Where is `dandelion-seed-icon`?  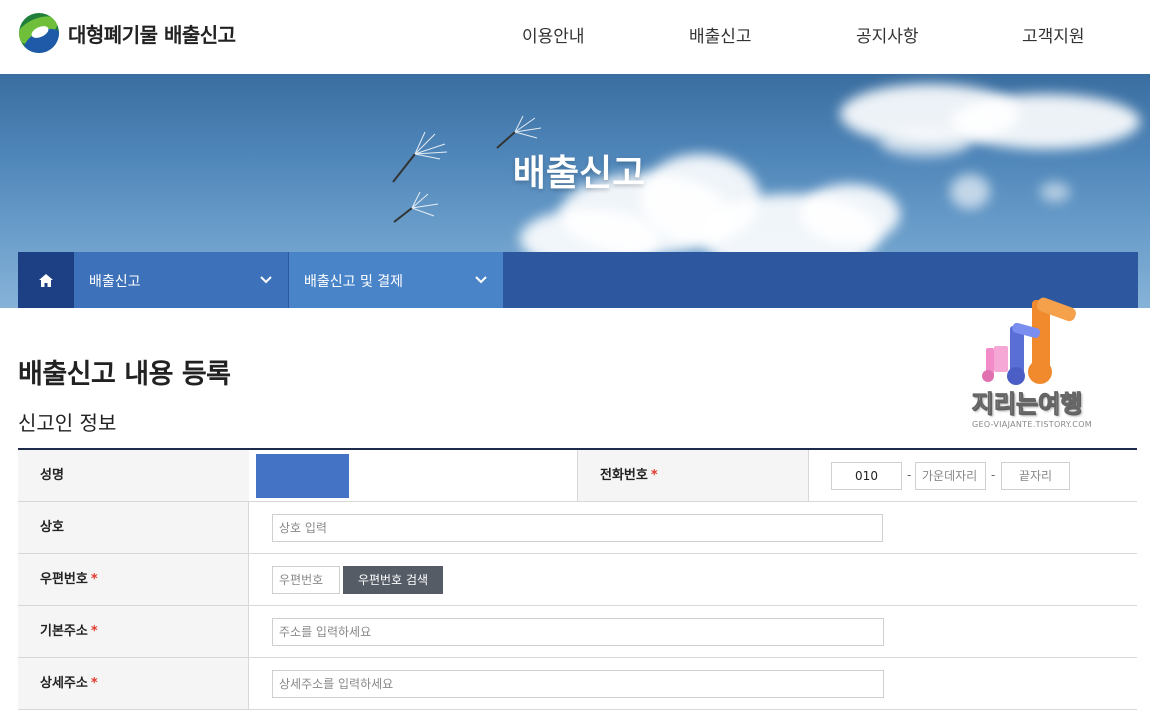
dandelion-seed-icon is located at coordinates (416, 207).